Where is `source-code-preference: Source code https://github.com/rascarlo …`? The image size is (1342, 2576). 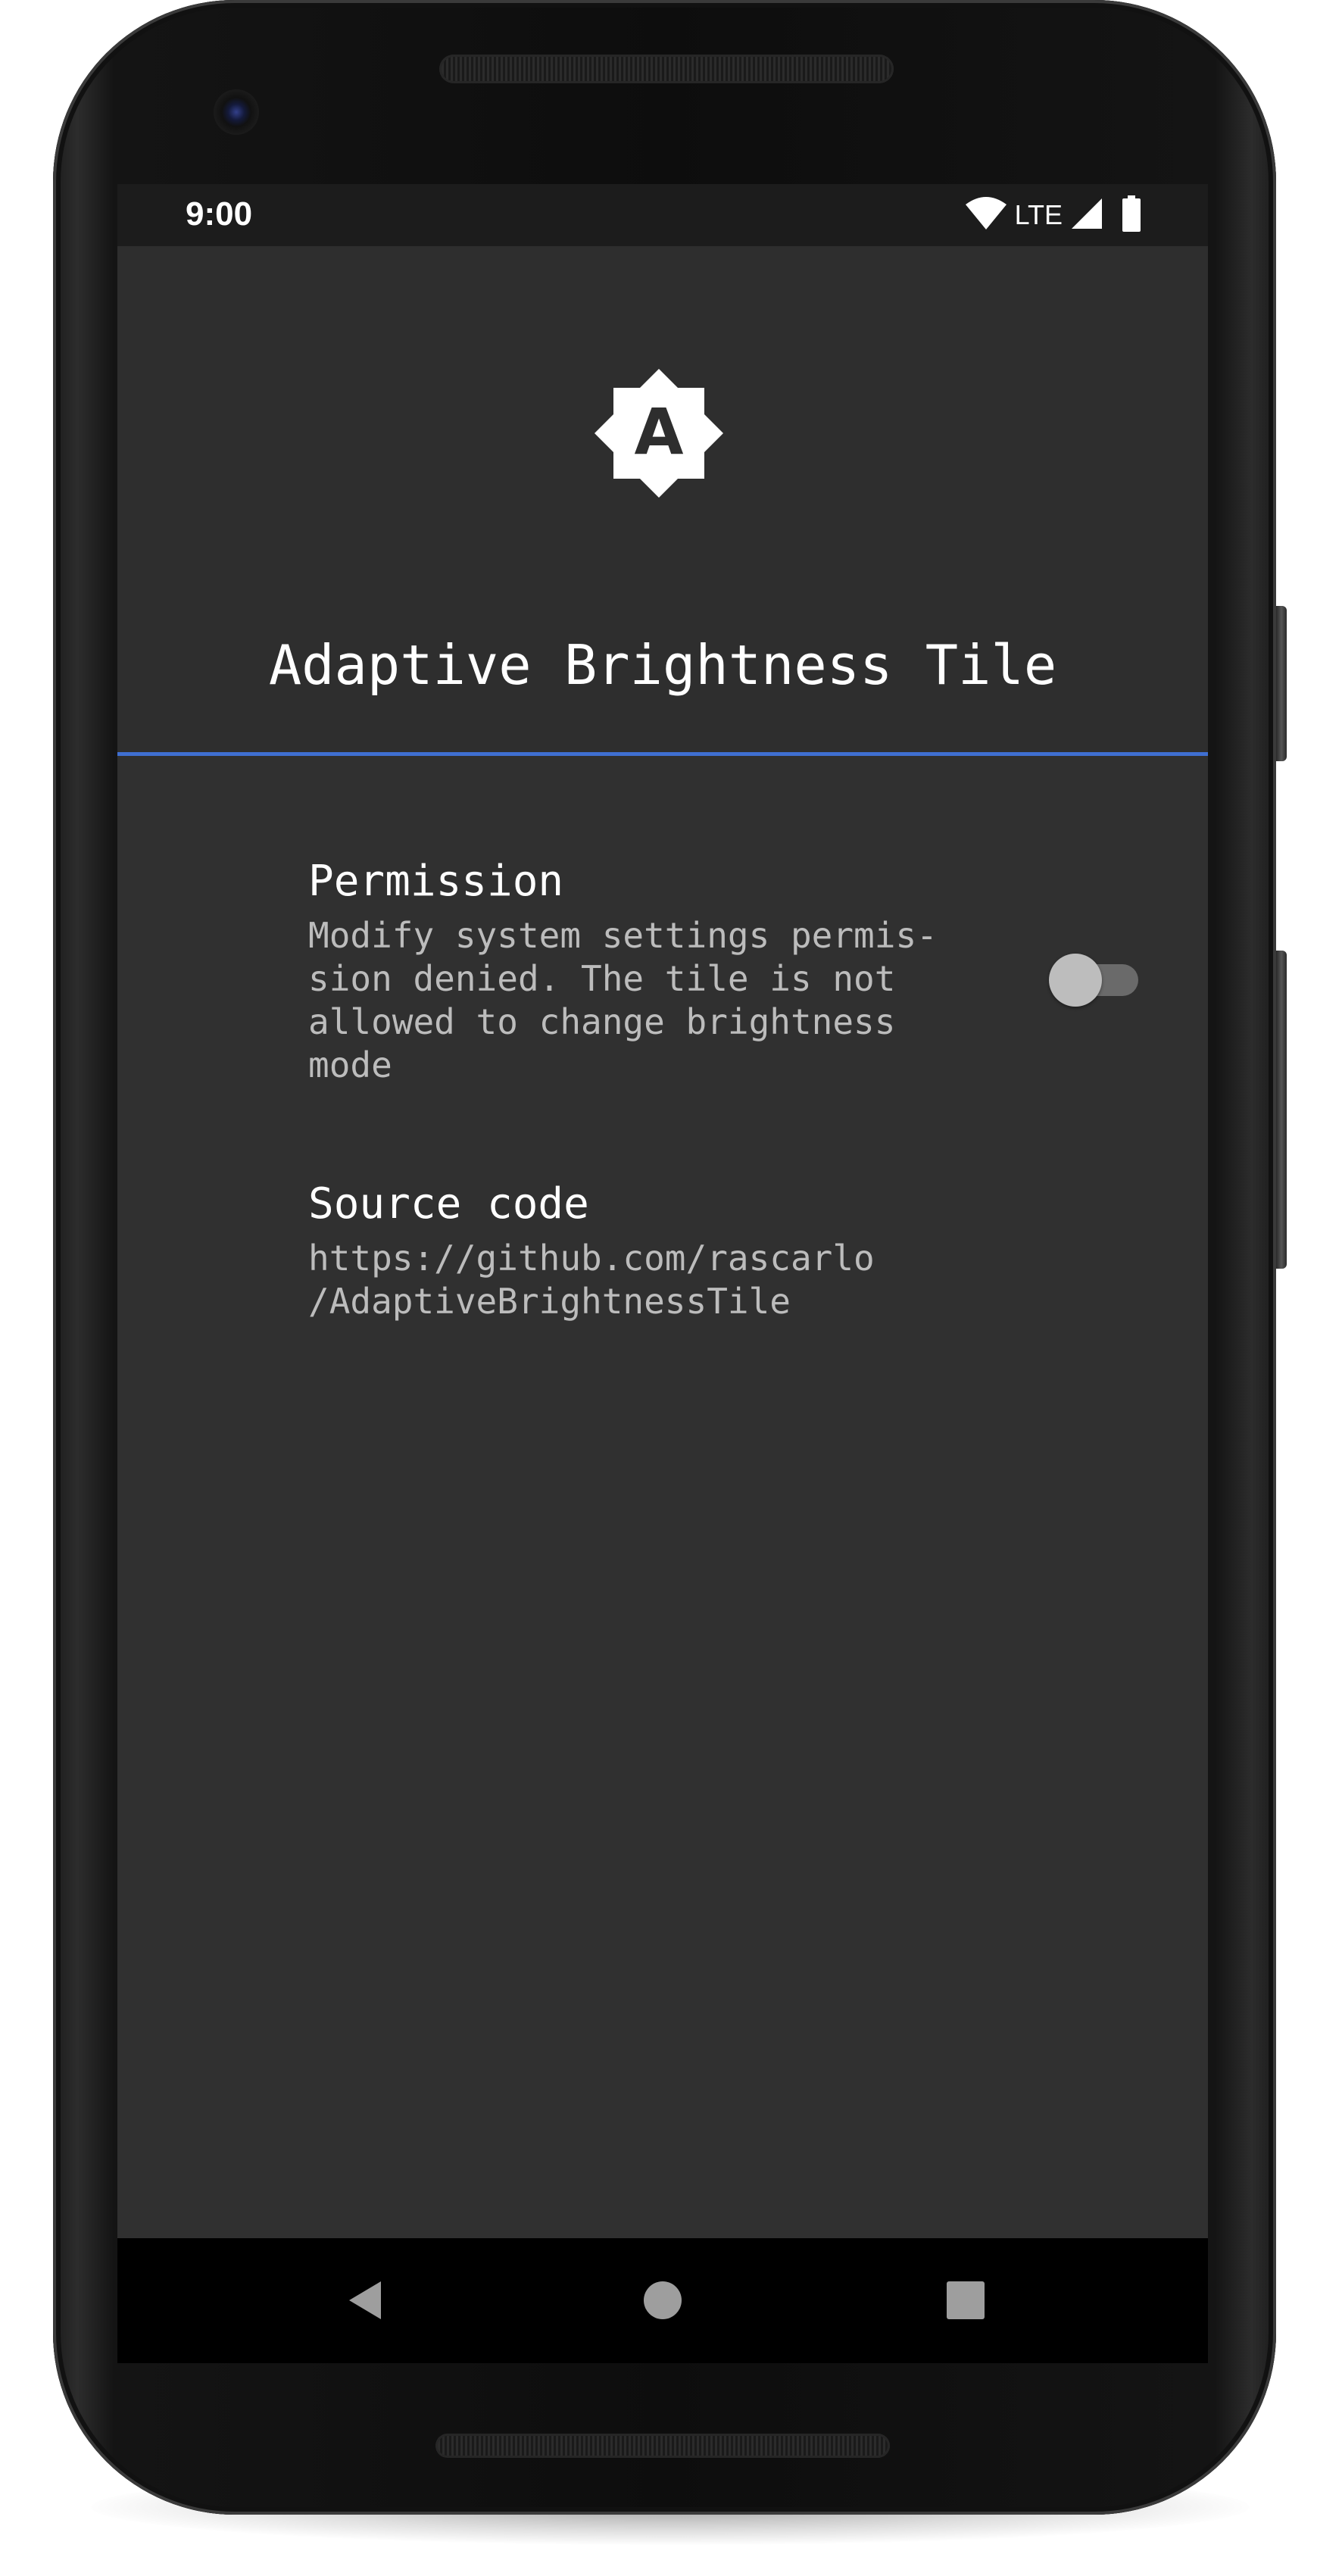
source-code-preference: Source code https://github.com/rascarlo … is located at coordinates (705, 1251).